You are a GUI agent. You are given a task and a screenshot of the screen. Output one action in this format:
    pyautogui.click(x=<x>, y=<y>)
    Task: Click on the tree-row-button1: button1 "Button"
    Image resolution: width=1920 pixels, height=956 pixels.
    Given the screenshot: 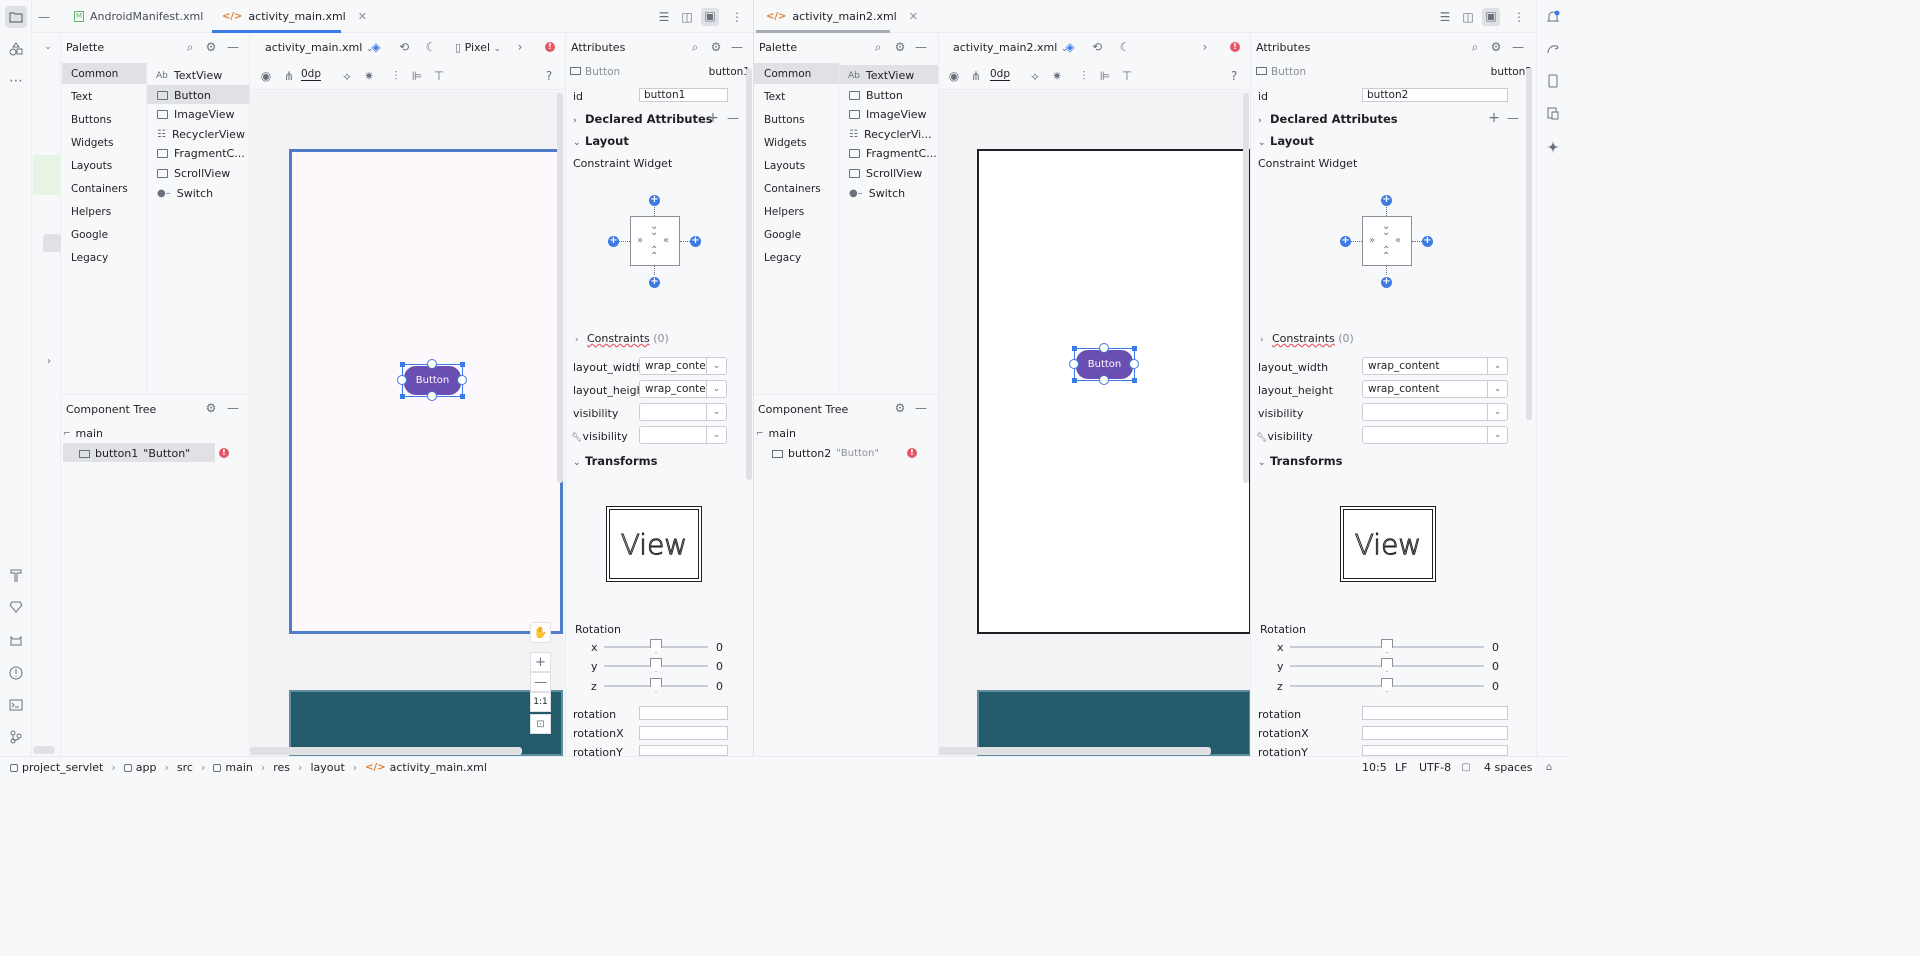 What is the action you would take?
    pyautogui.click(x=134, y=453)
    